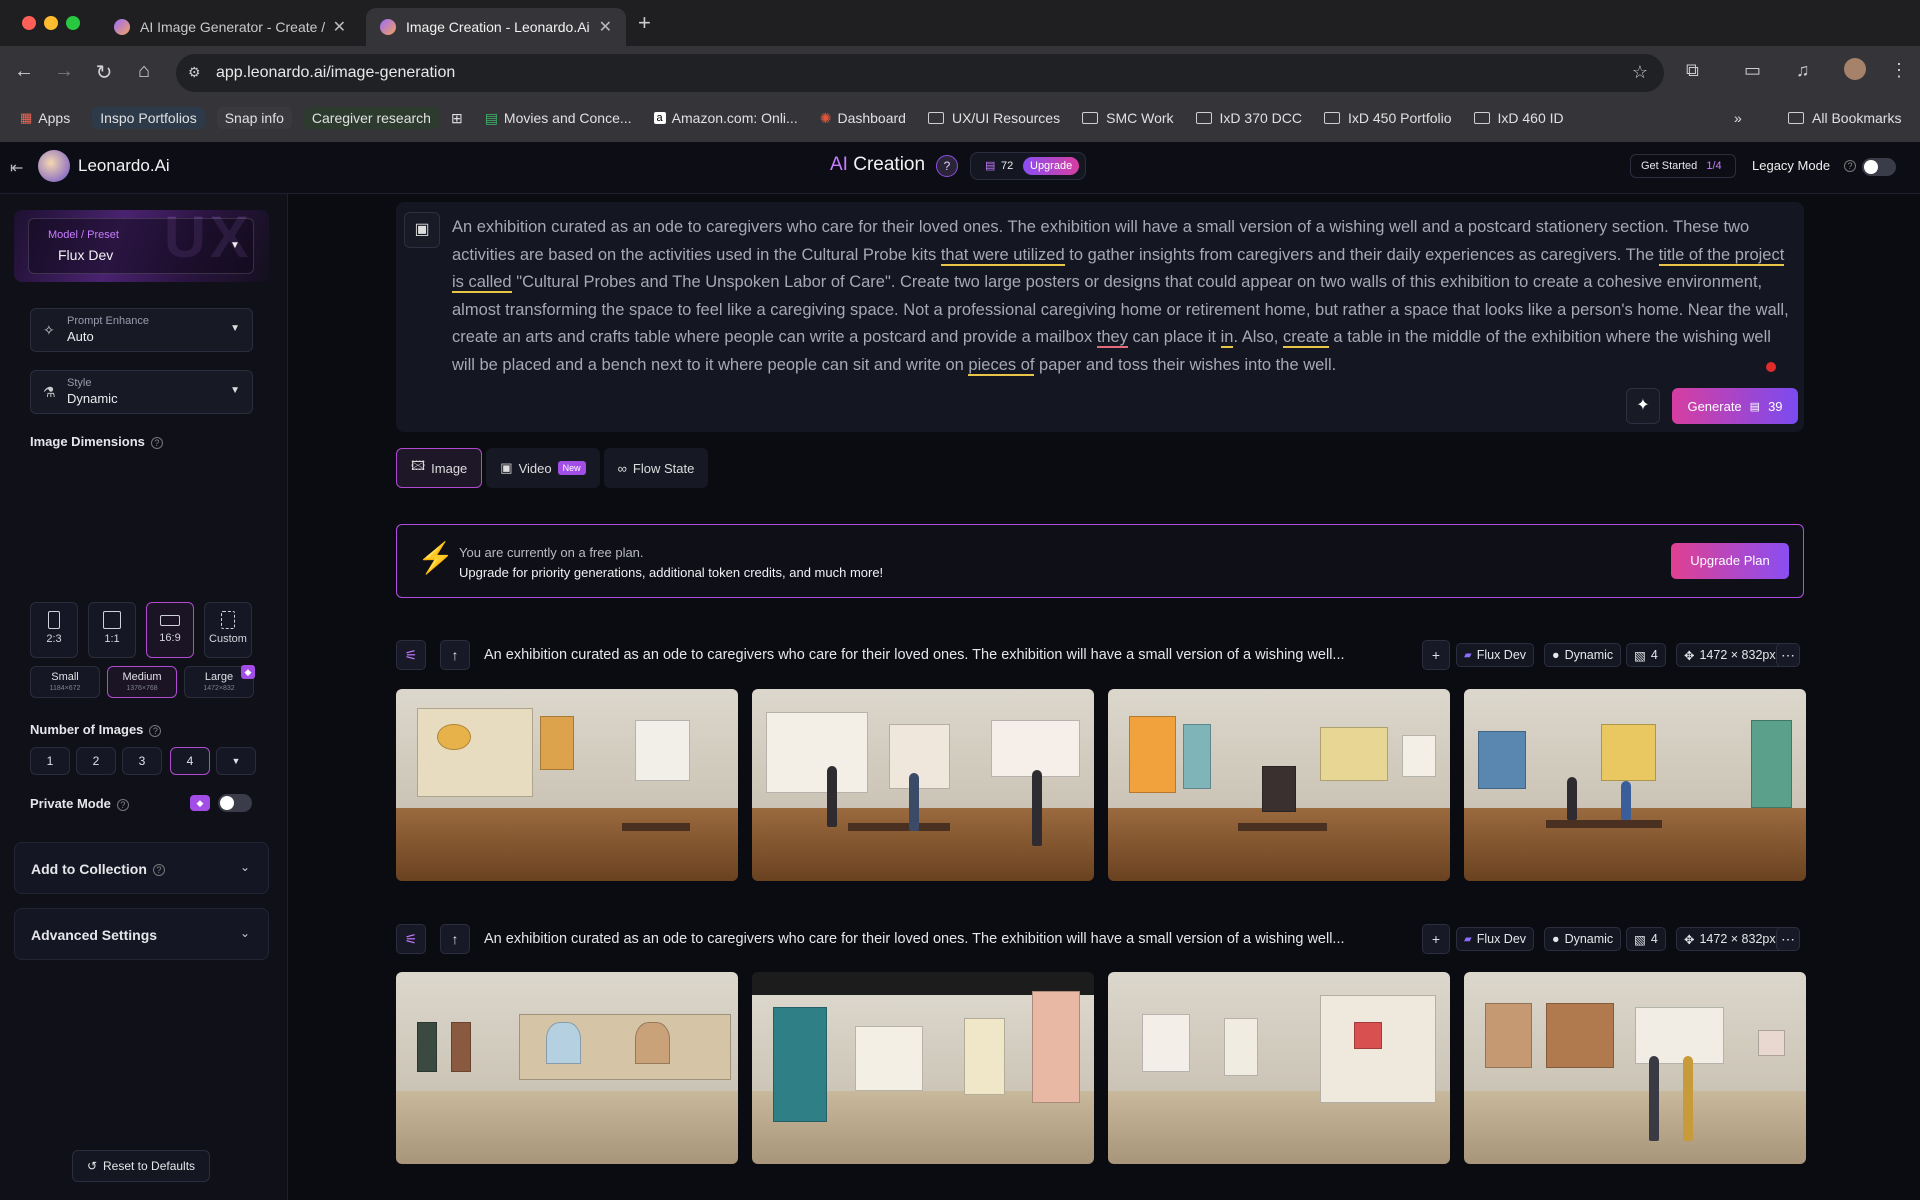  What do you see at coordinates (194, 72) in the screenshot?
I see `site-settings-icon: ⚙` at bounding box center [194, 72].